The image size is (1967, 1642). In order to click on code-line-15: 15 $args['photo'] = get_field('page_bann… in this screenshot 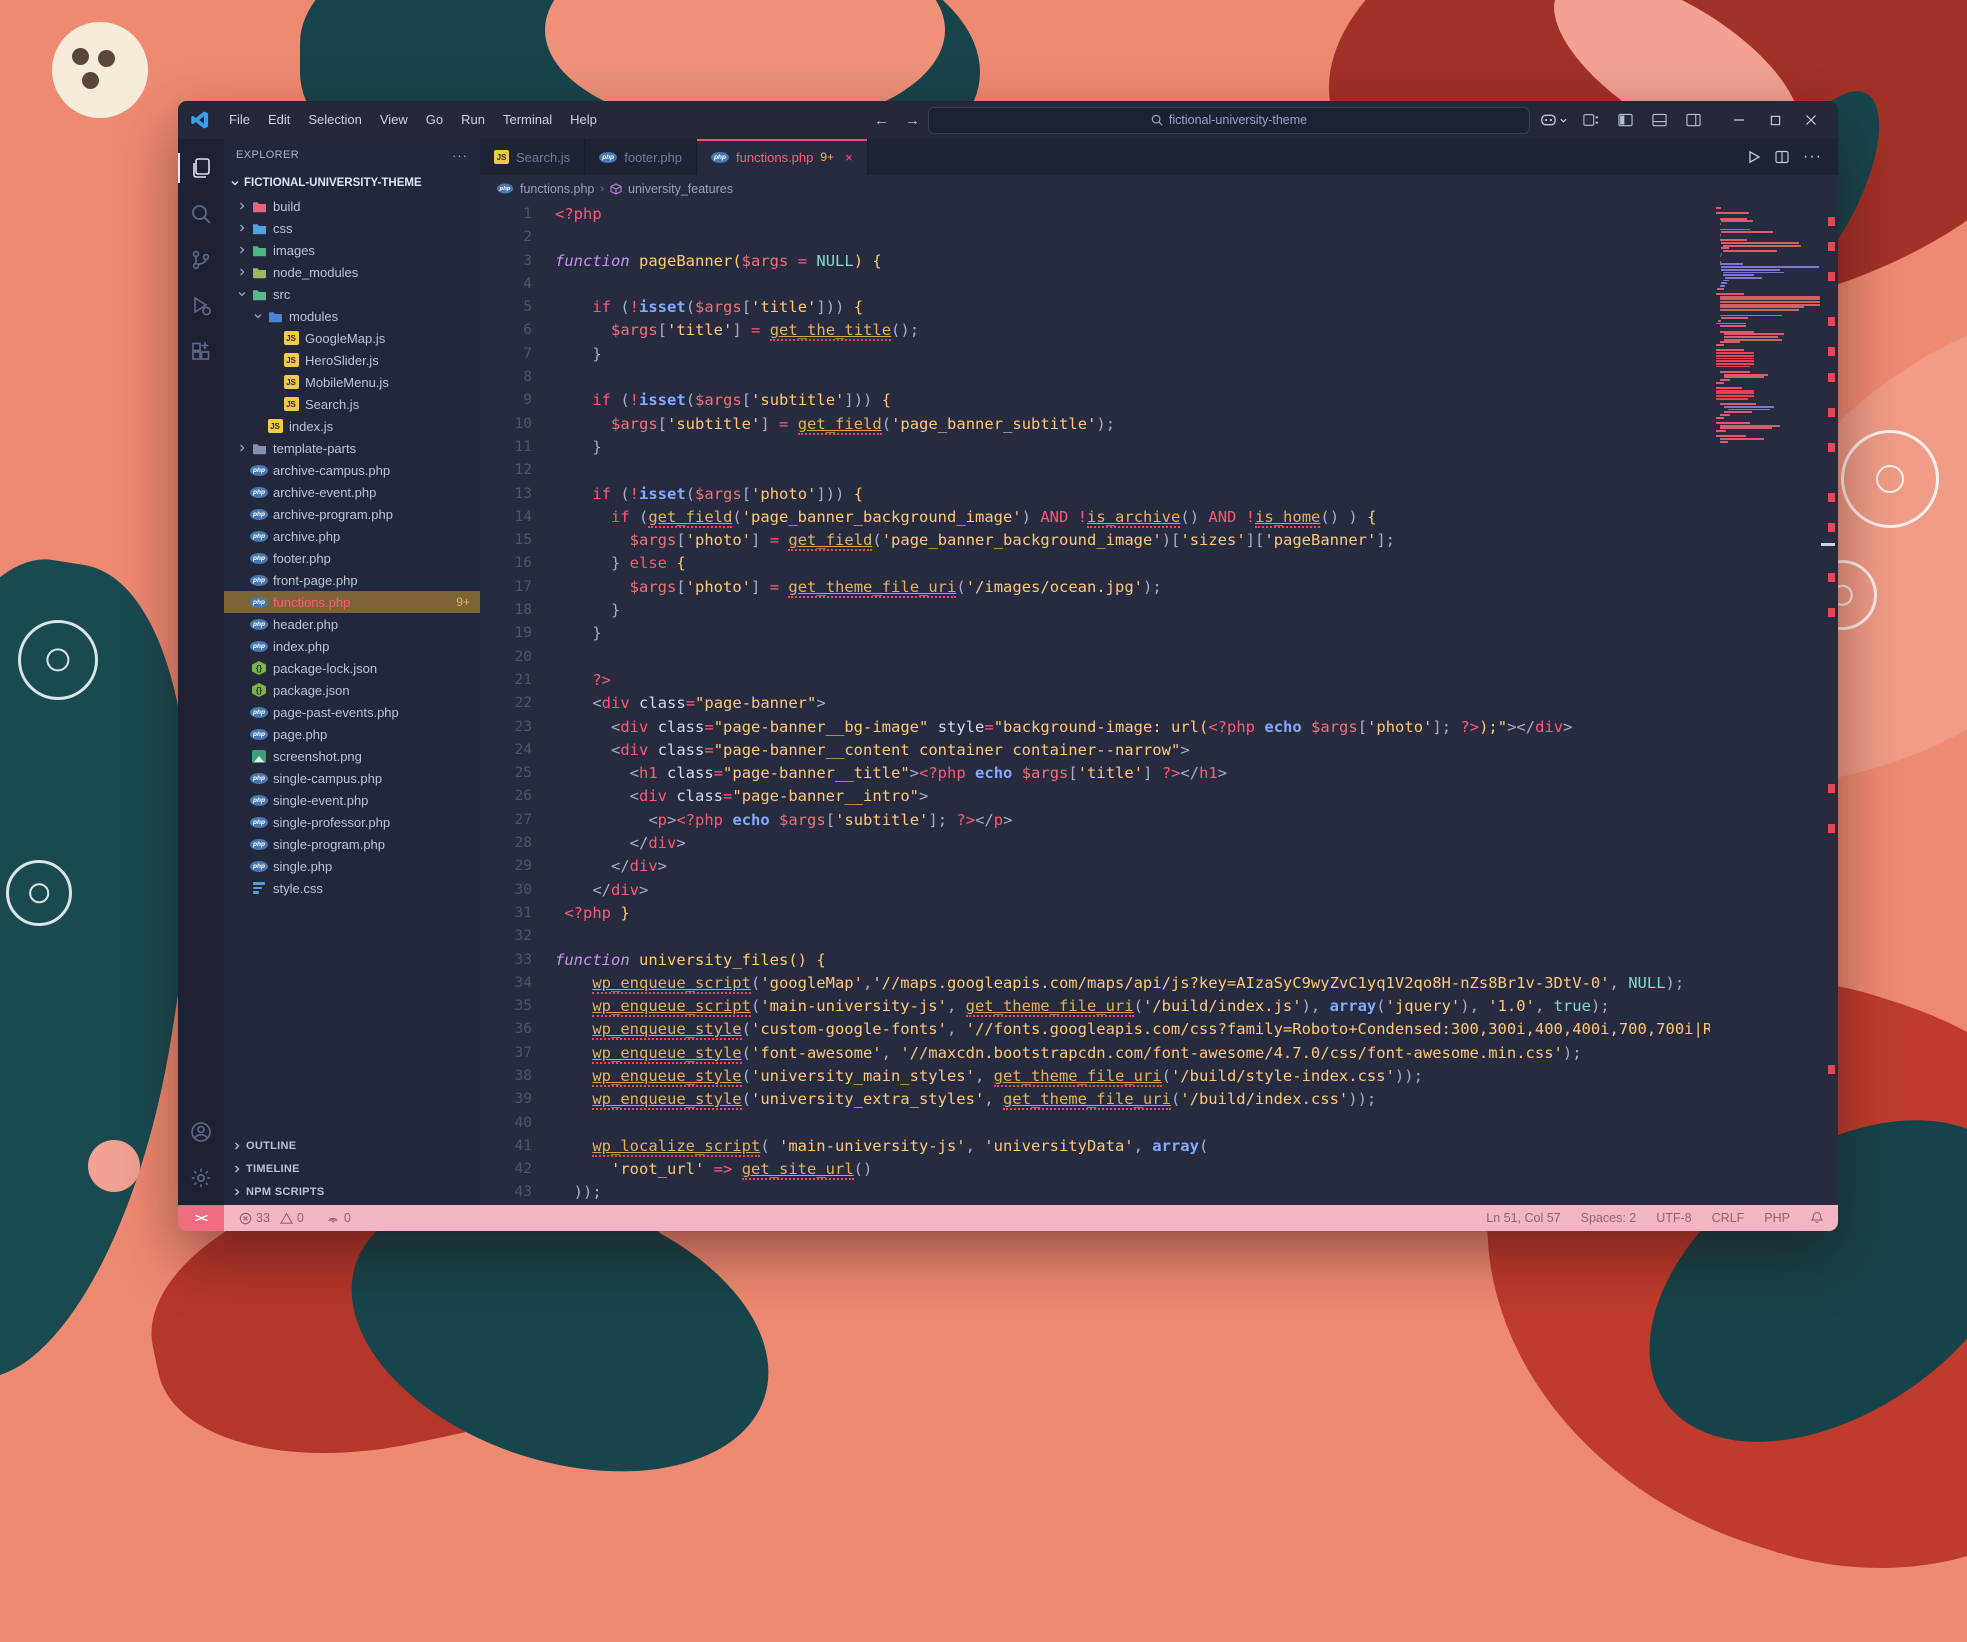, I will do `click(1095, 540)`.